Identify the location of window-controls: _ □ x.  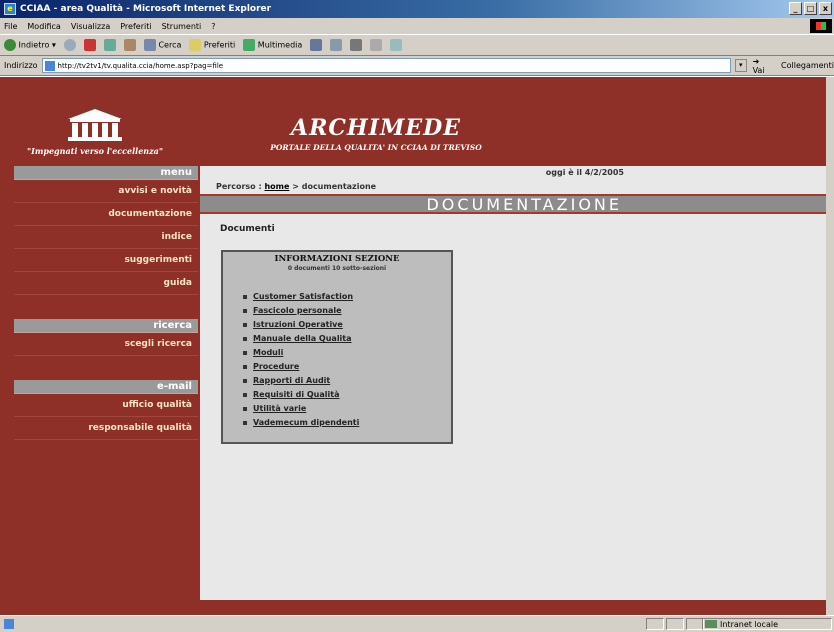
(810, 8).